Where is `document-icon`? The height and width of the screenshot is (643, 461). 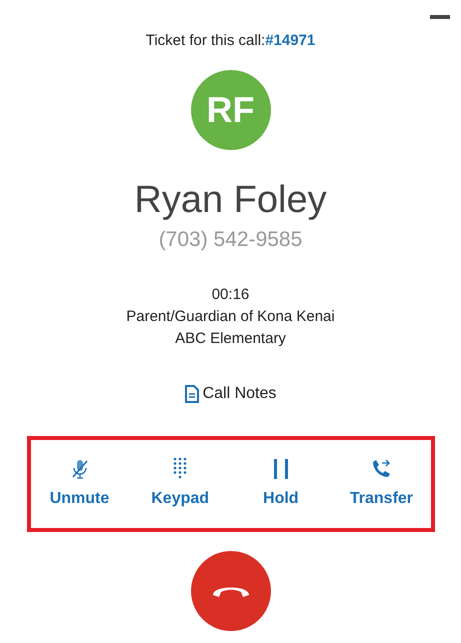 document-icon is located at coordinates (191, 393).